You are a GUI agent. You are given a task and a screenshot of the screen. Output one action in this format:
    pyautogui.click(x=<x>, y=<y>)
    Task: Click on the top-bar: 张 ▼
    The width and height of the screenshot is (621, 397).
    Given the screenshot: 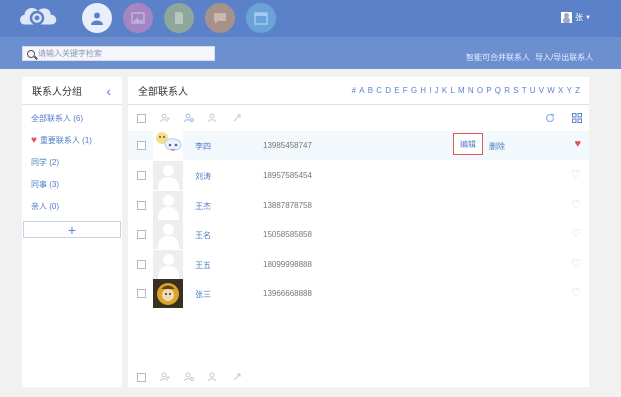 What is the action you would take?
    pyautogui.click(x=310, y=18)
    